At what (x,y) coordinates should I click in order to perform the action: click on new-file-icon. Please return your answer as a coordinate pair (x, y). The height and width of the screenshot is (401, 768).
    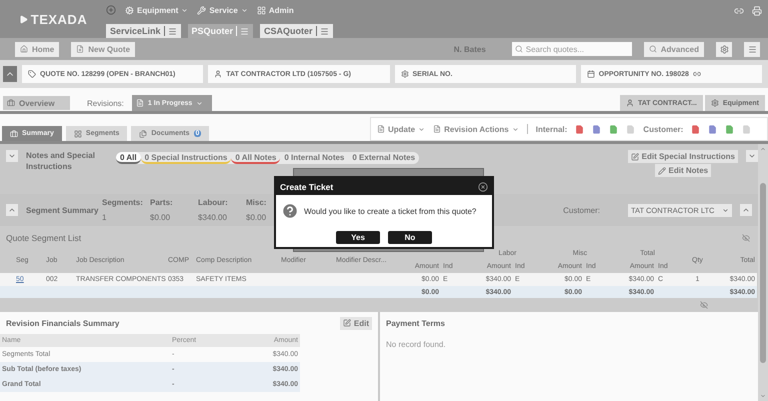
    Looking at the image, I should click on (80, 49).